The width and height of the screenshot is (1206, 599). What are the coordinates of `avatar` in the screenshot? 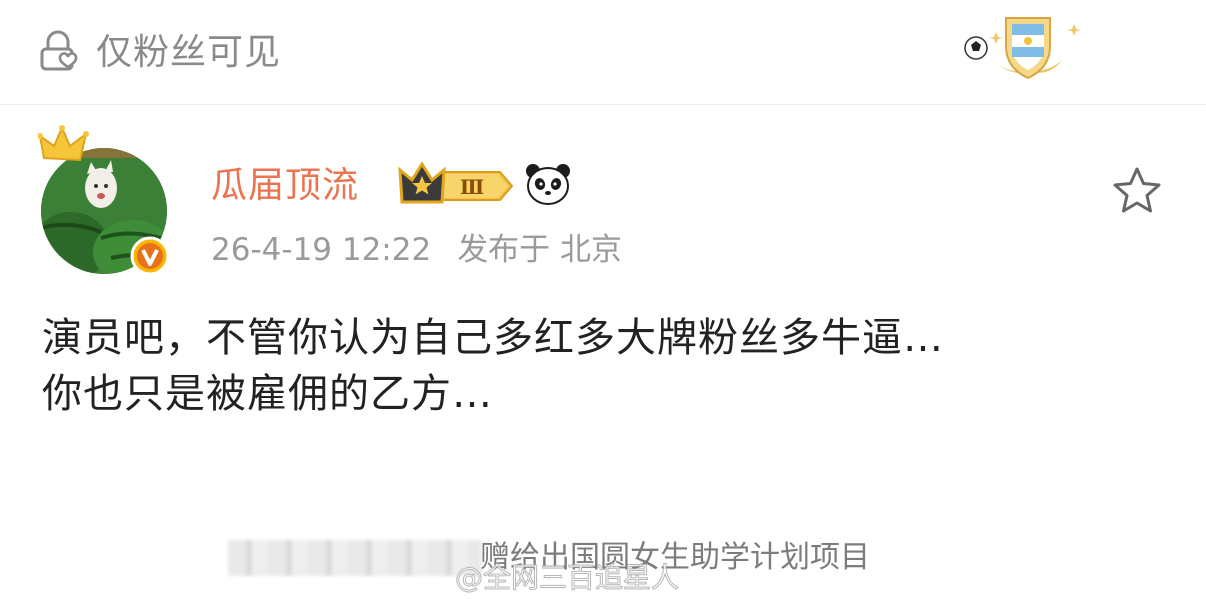 It's located at (108, 200).